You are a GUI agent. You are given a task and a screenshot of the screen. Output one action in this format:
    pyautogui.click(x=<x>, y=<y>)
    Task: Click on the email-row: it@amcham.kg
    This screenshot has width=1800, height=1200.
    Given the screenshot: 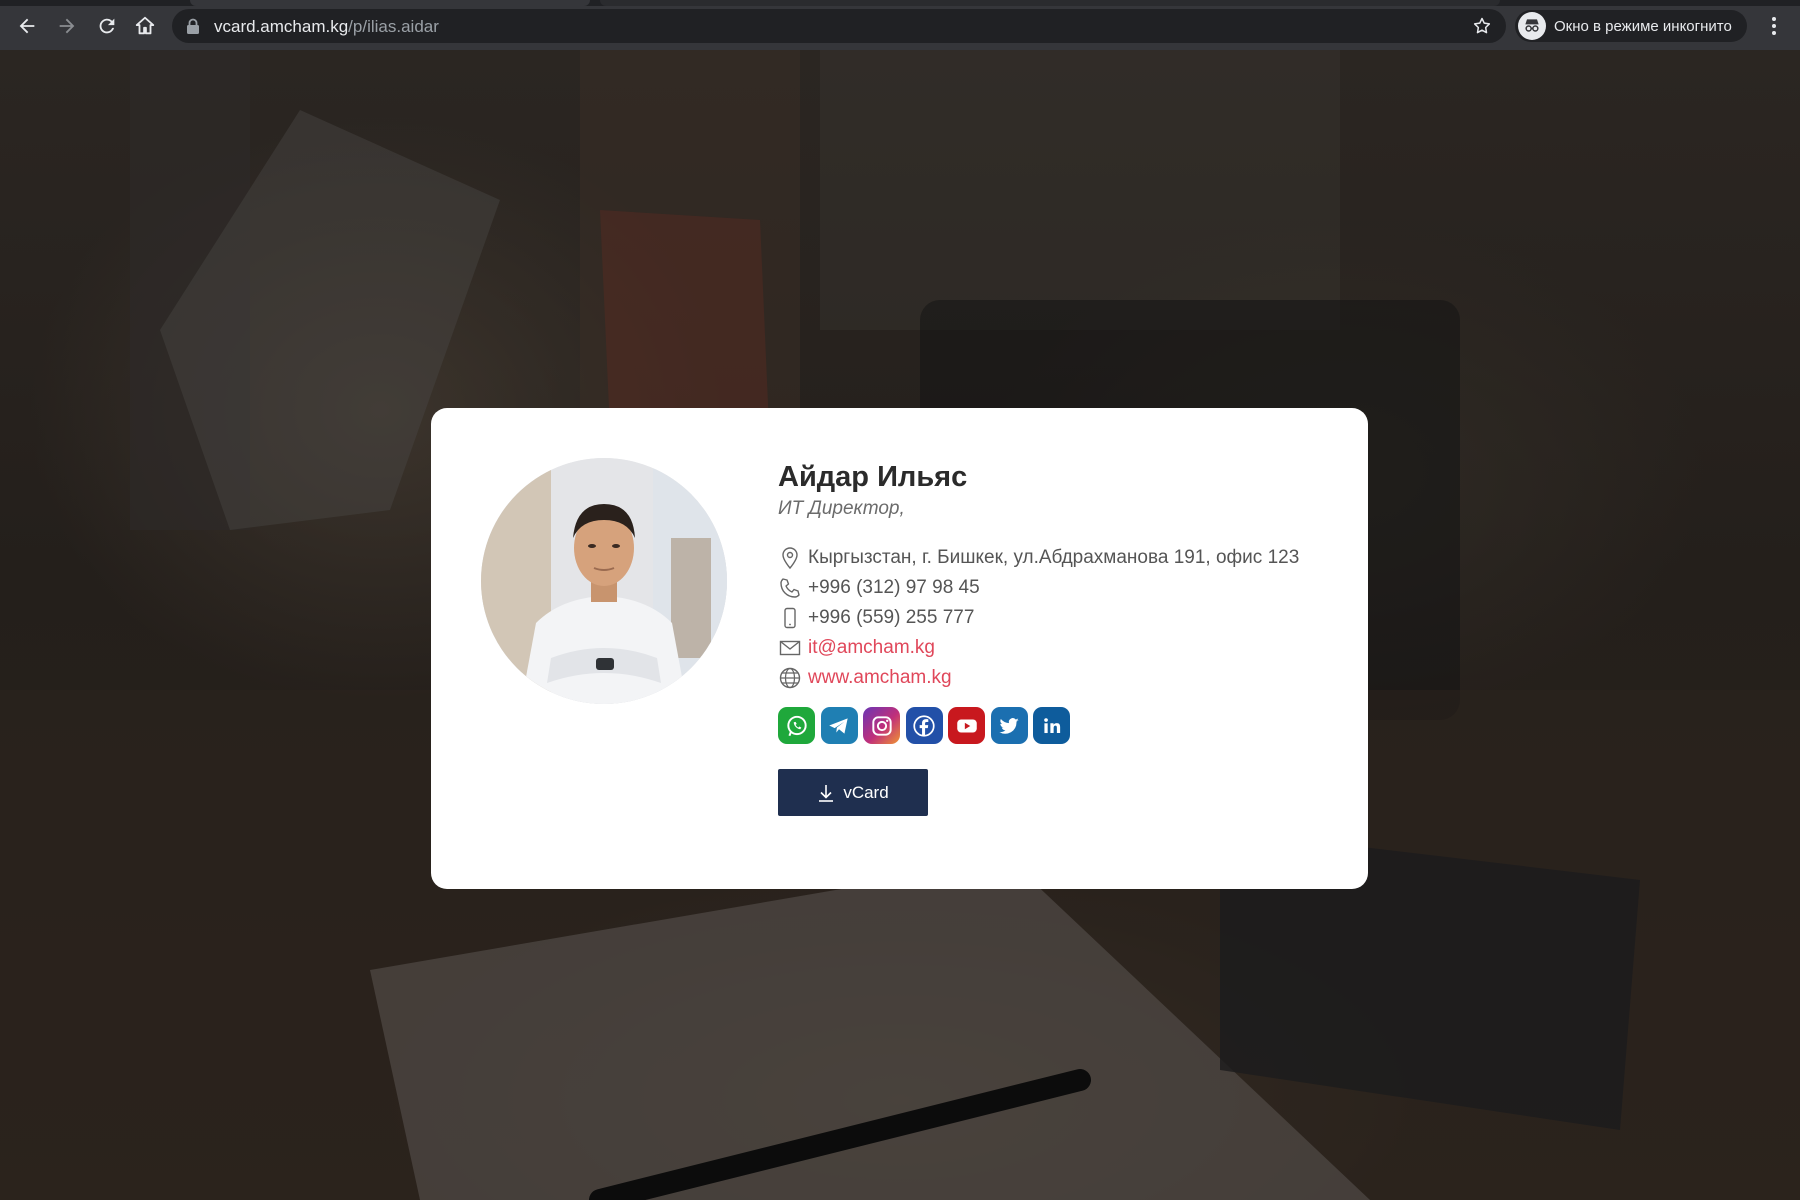 What is the action you would take?
    pyautogui.click(x=1058, y=648)
    